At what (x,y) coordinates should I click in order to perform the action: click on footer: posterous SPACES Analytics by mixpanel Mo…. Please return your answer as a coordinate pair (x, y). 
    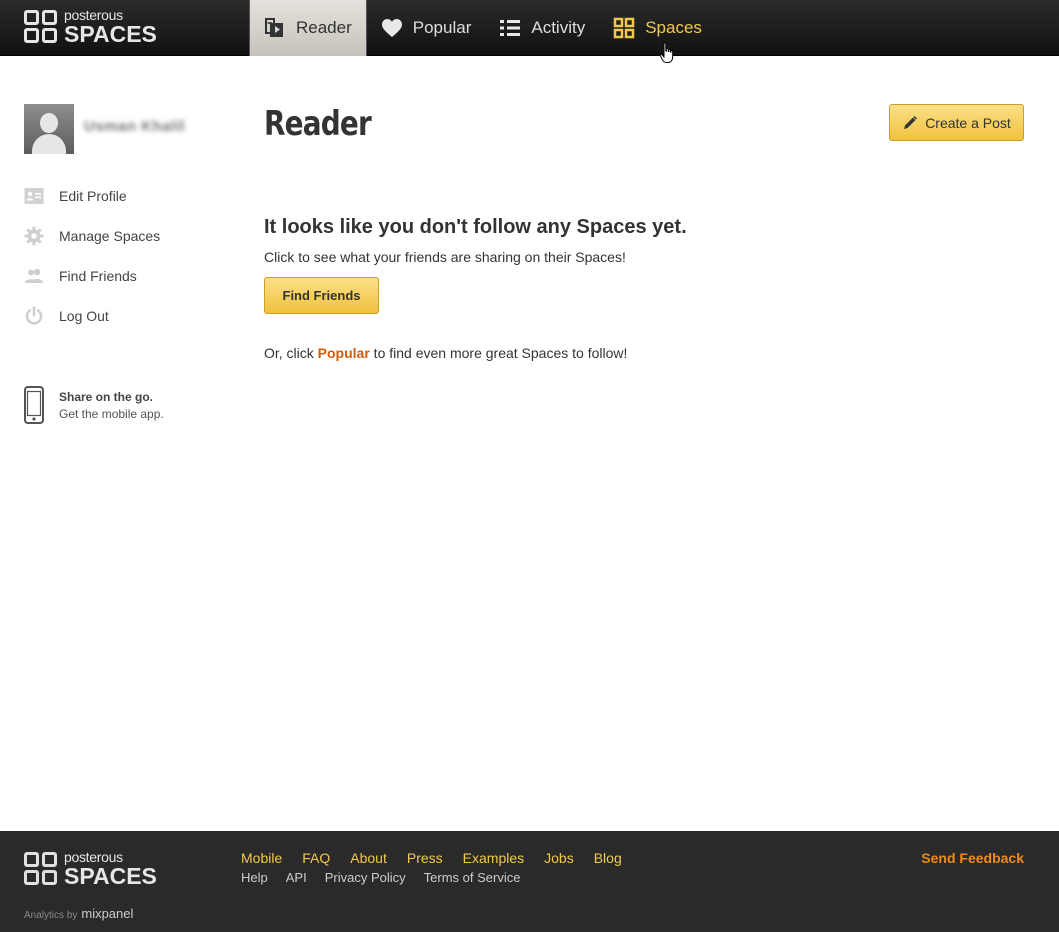
    Looking at the image, I should click on (529, 881).